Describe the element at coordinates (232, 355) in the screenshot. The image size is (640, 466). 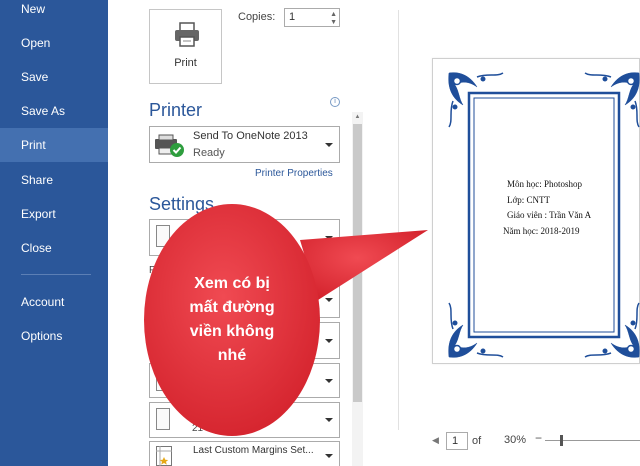
I see `callout-line: nhé` at that location.